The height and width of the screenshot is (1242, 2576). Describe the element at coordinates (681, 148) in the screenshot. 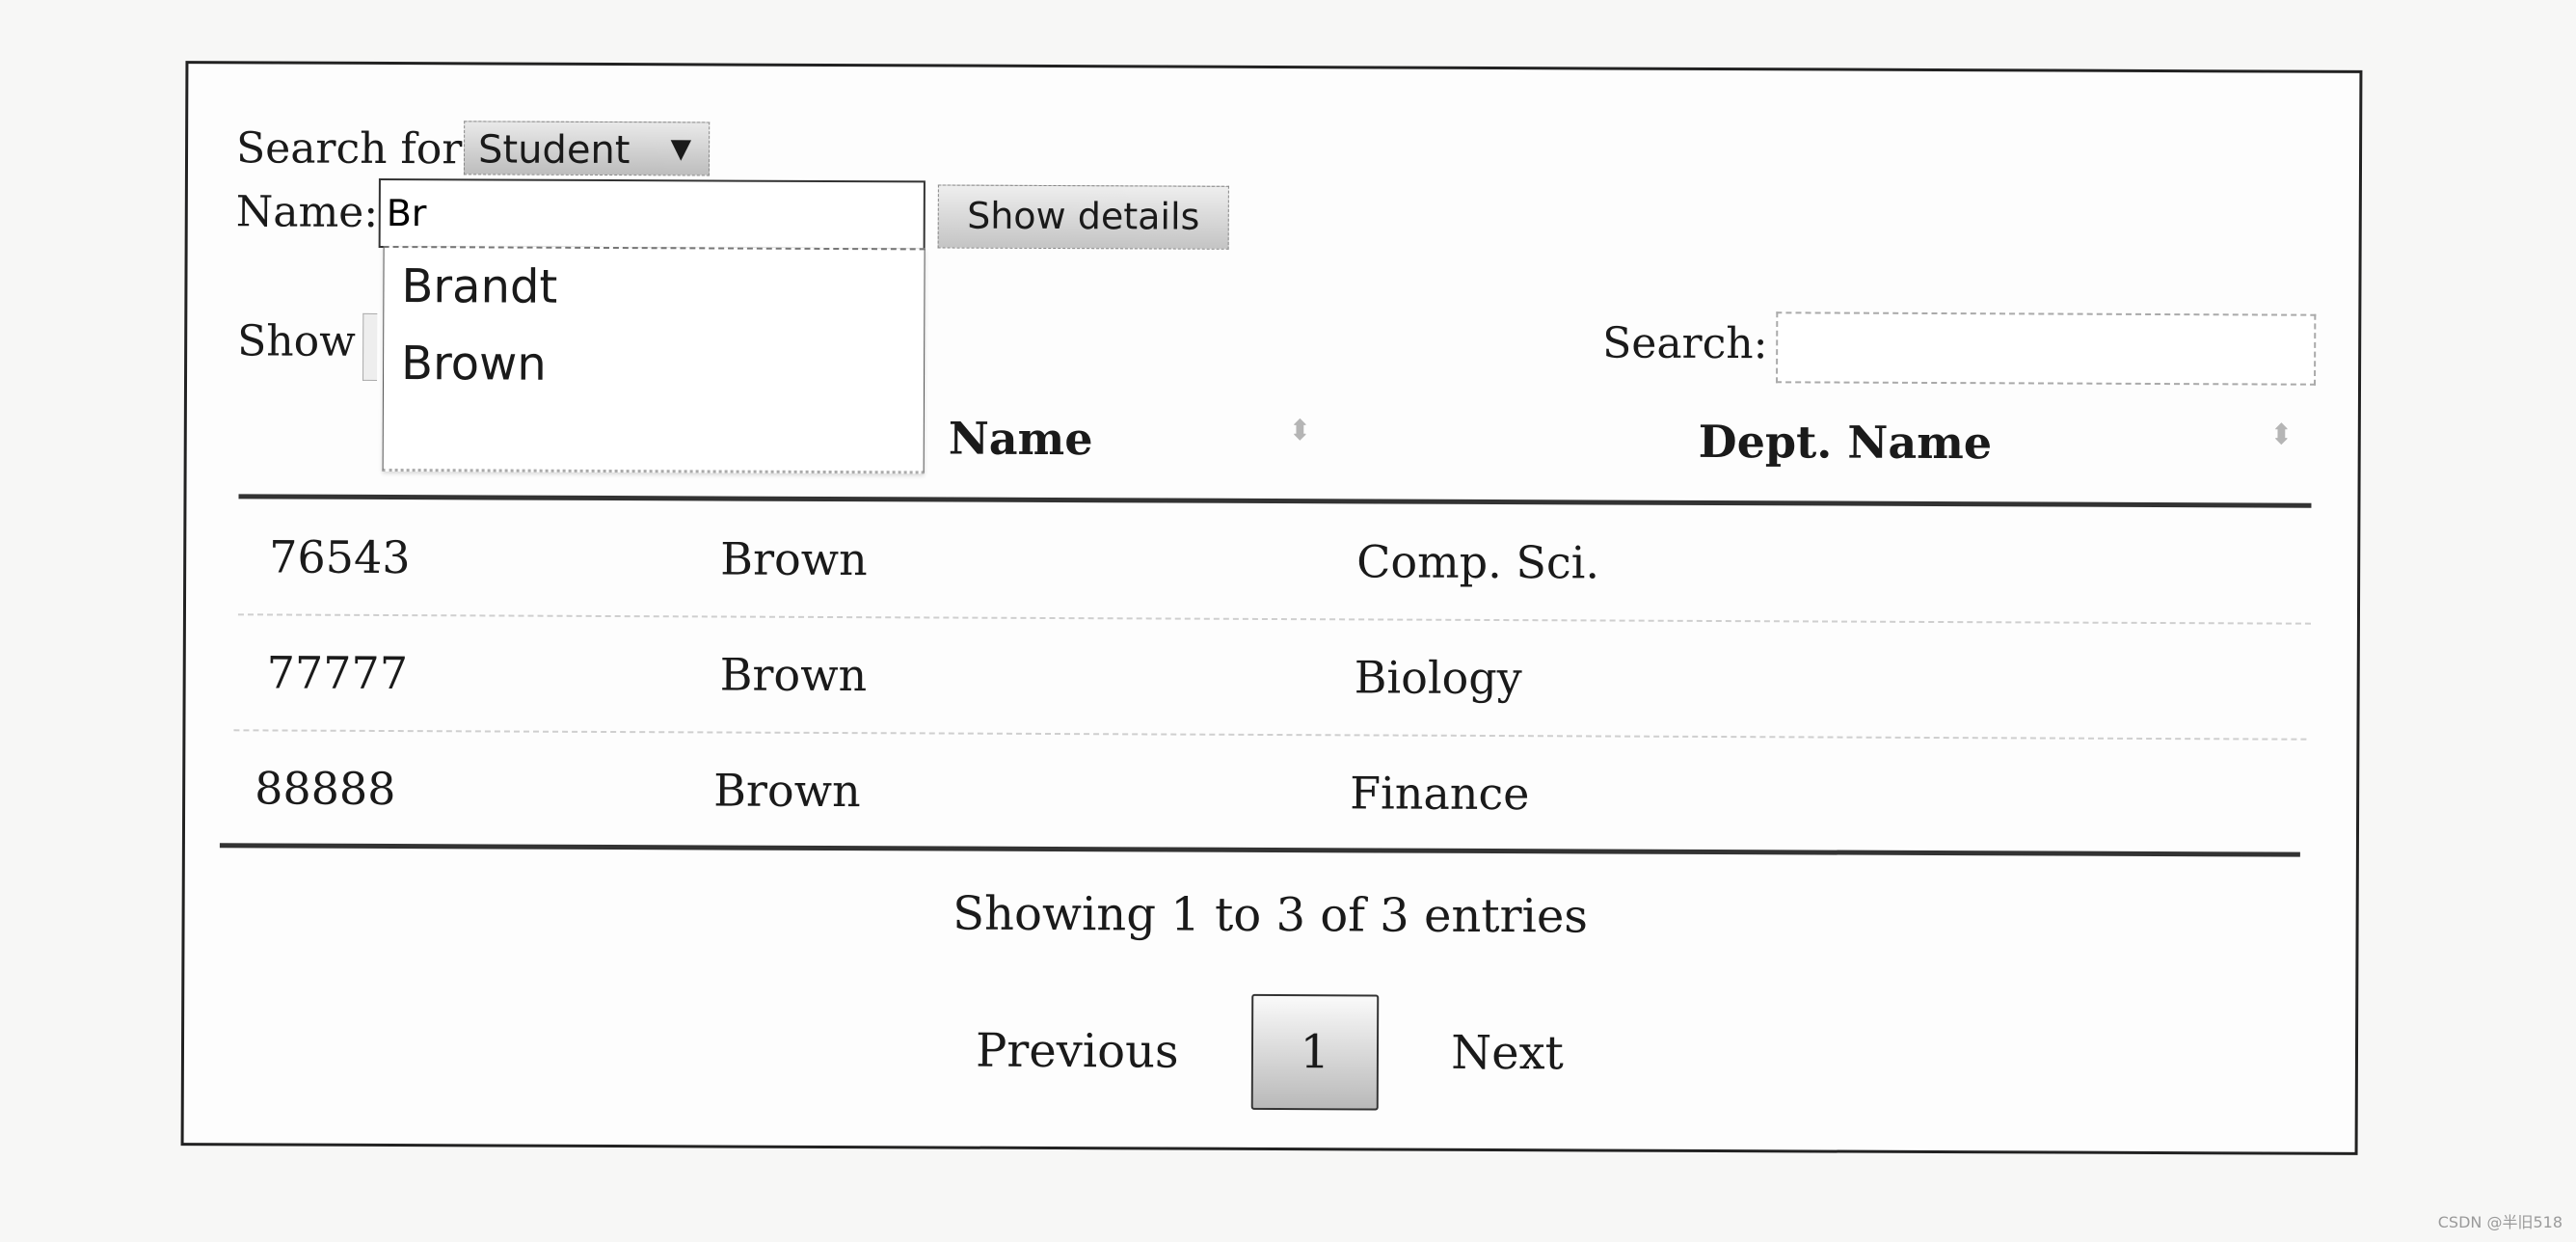

I see `chevron-down-icon: ▼` at that location.